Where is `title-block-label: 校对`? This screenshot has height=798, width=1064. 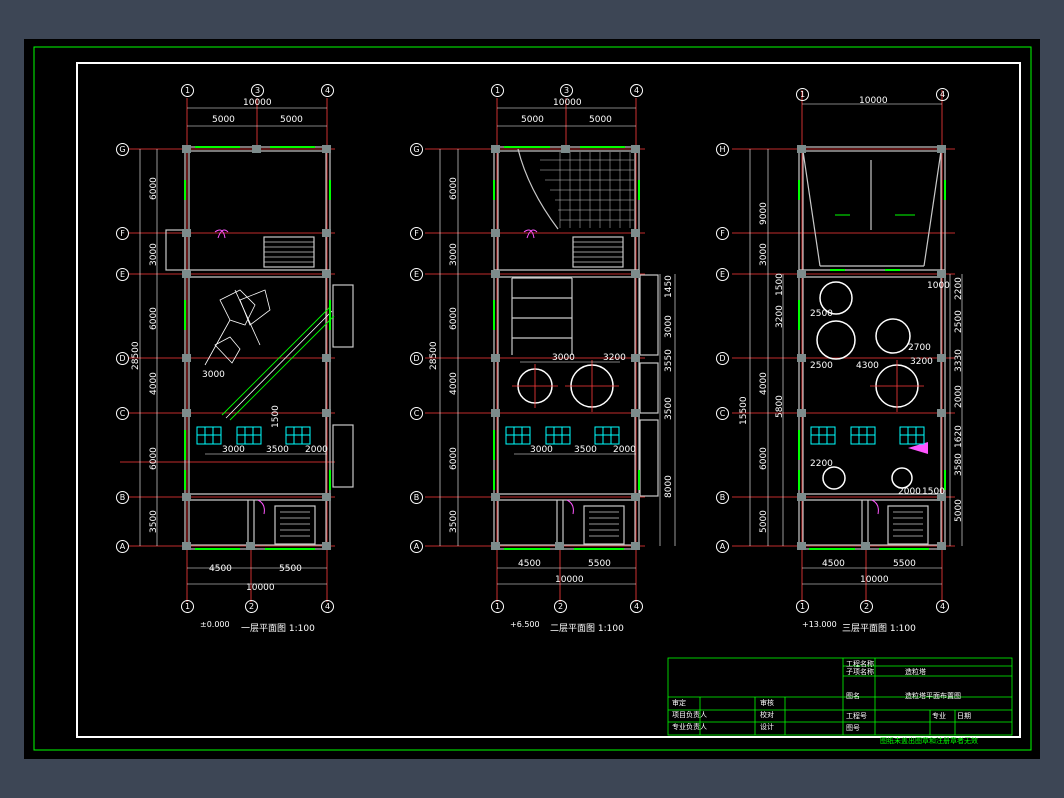
title-block-label: 校对 is located at coordinates (767, 715).